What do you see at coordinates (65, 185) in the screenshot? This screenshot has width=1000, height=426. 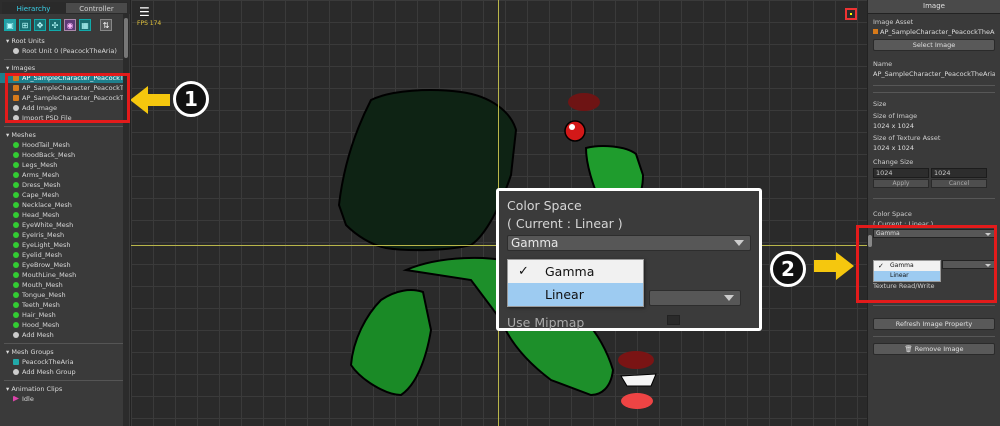 I see `list-item: Dress_Mesh` at bounding box center [65, 185].